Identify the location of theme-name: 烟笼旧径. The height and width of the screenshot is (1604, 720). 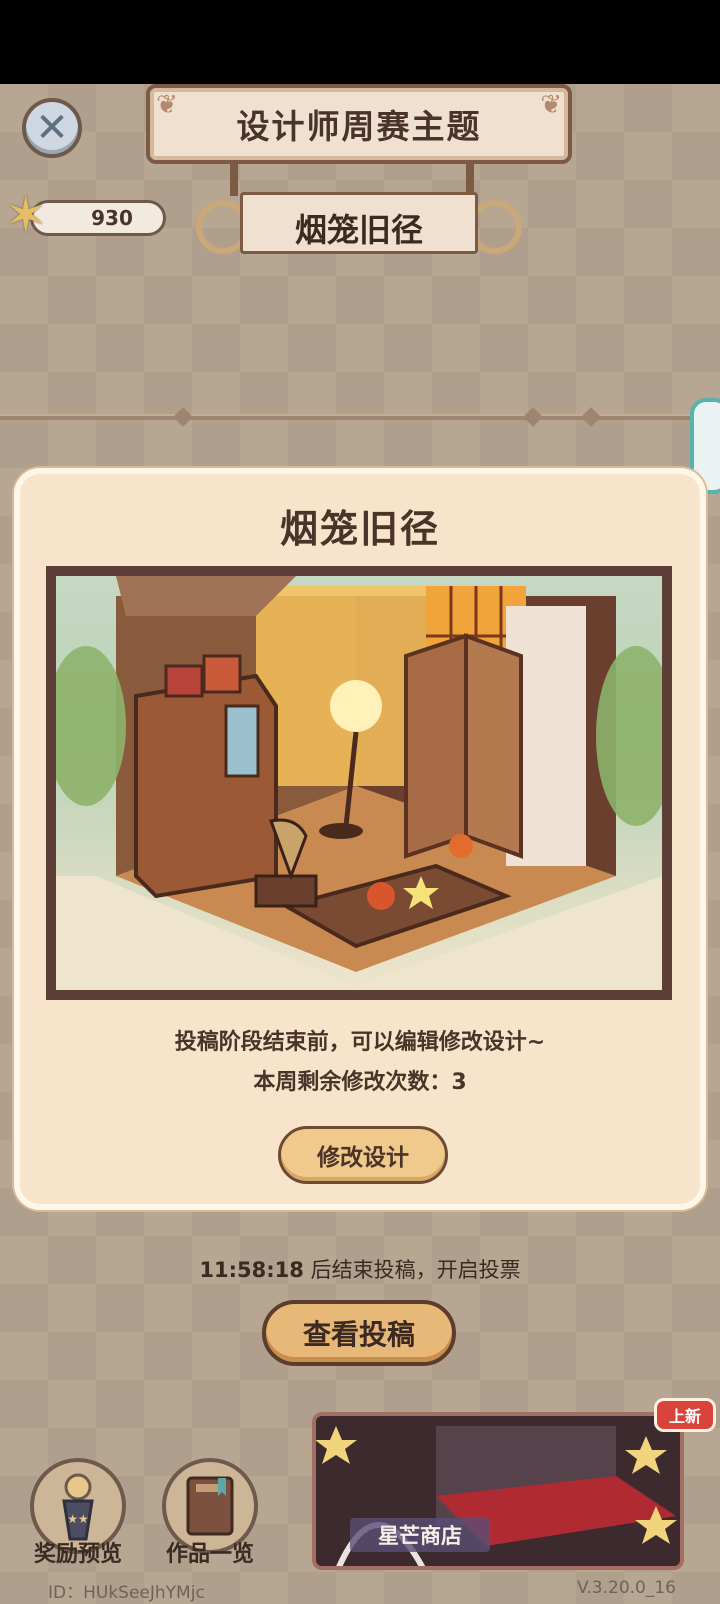
(358, 230).